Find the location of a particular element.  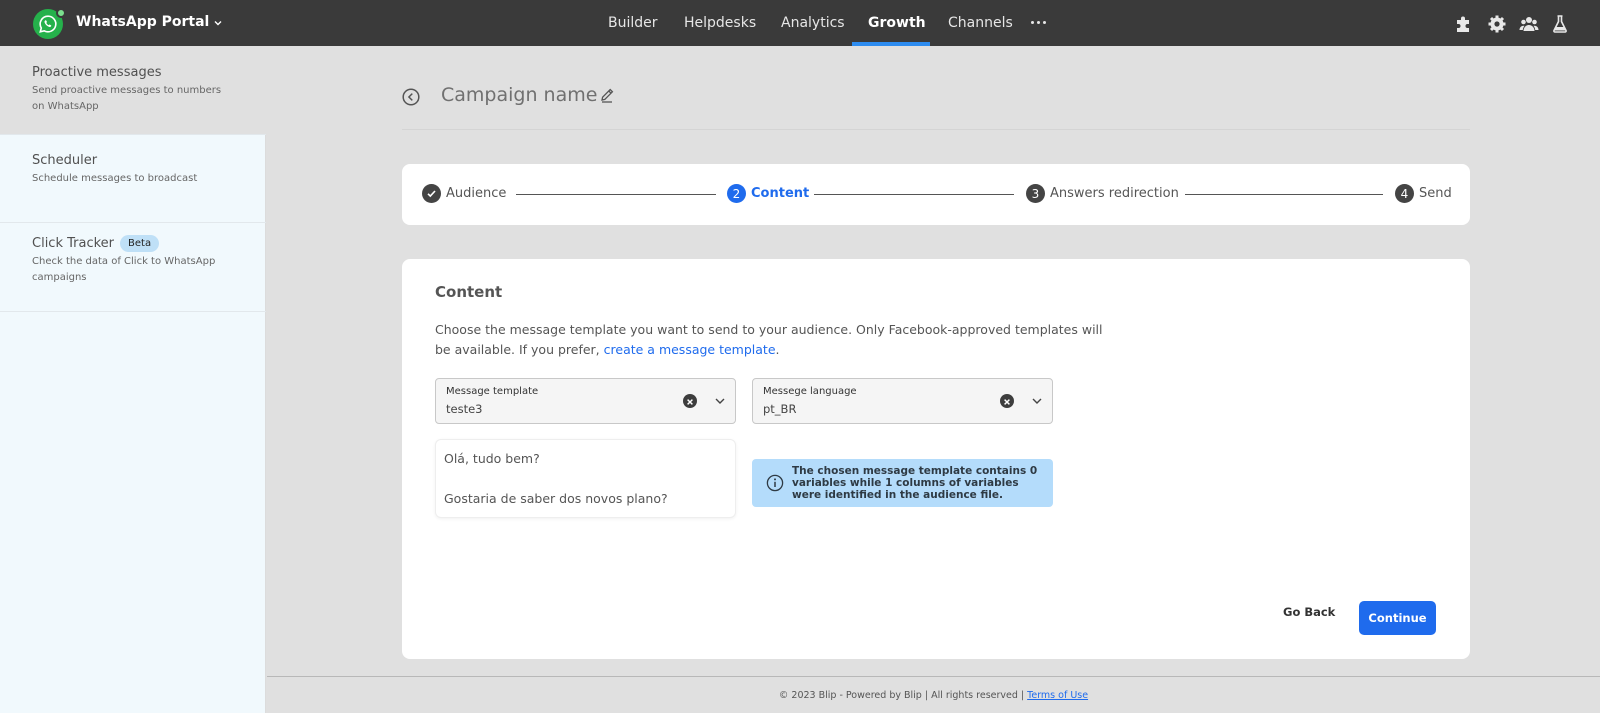

info-icon is located at coordinates (775, 483).